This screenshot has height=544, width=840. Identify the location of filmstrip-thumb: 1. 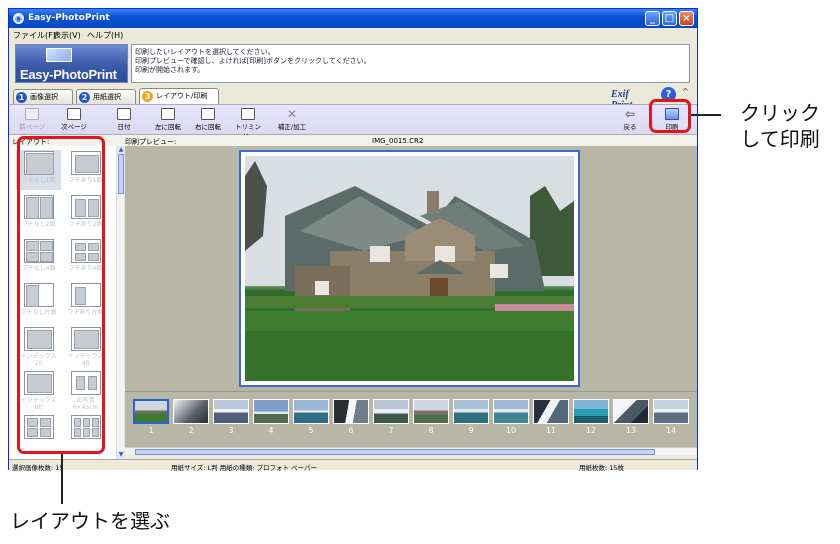
(151, 419).